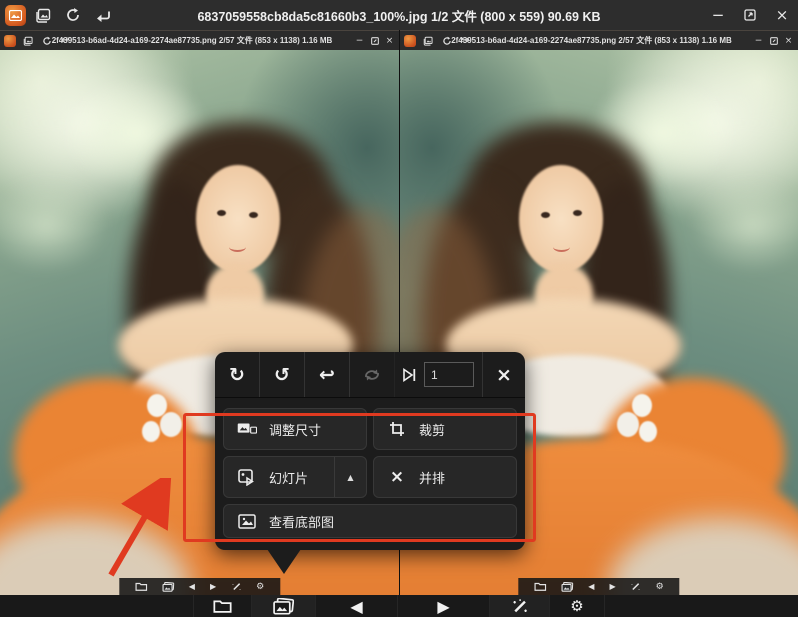 This screenshot has height=617, width=798. What do you see at coordinates (247, 477) in the screenshot?
I see `slideshow-icon` at bounding box center [247, 477].